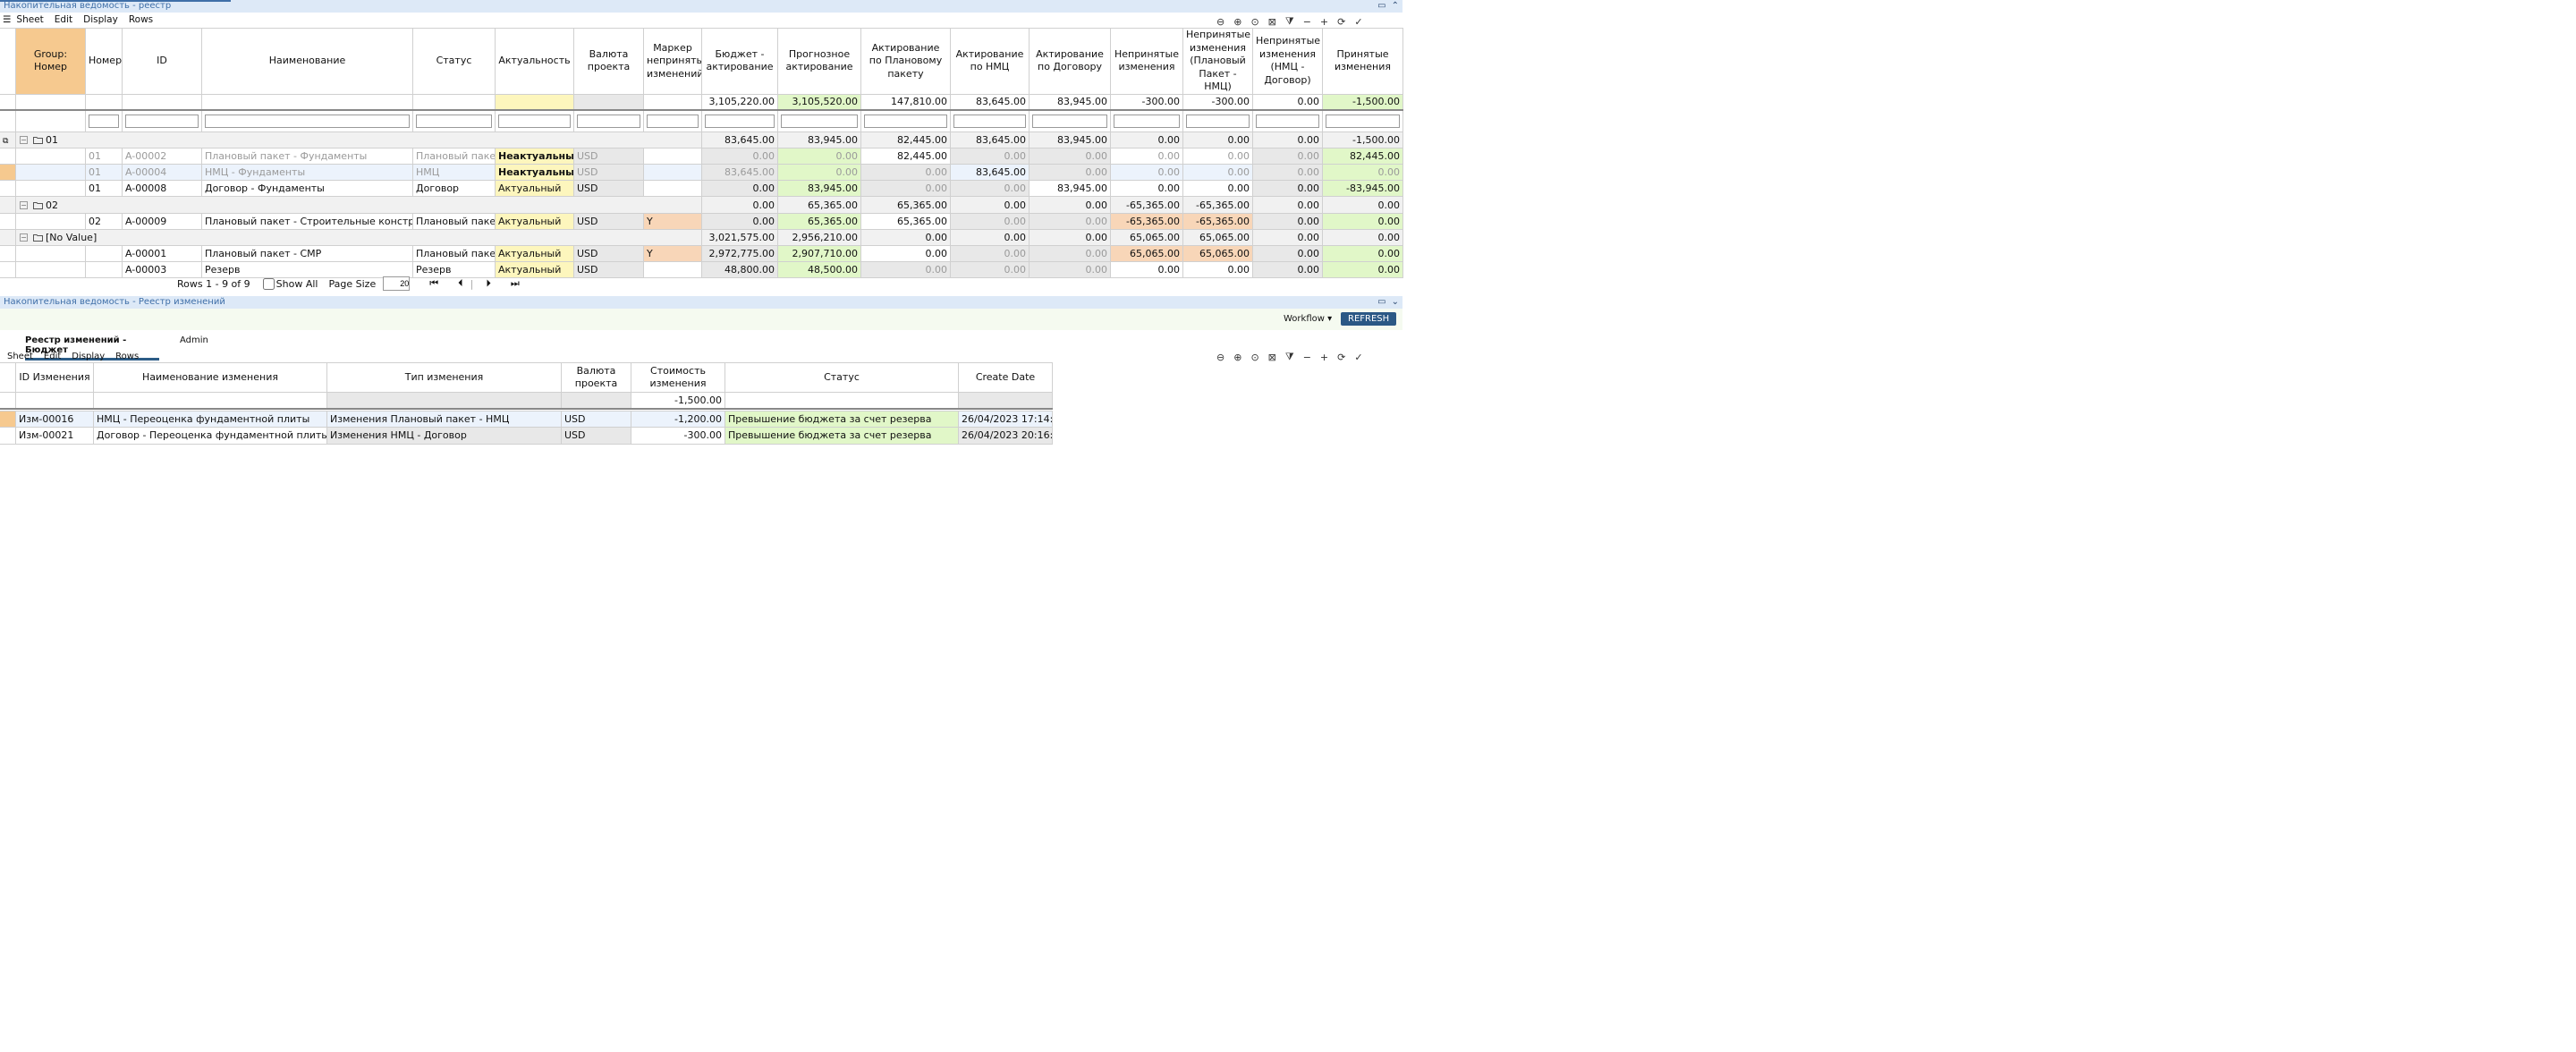 Image resolution: width=2576 pixels, height=1052 pixels. What do you see at coordinates (1070, 62) in the screenshot?
I see `col-contract: Актирование по Договору` at bounding box center [1070, 62].